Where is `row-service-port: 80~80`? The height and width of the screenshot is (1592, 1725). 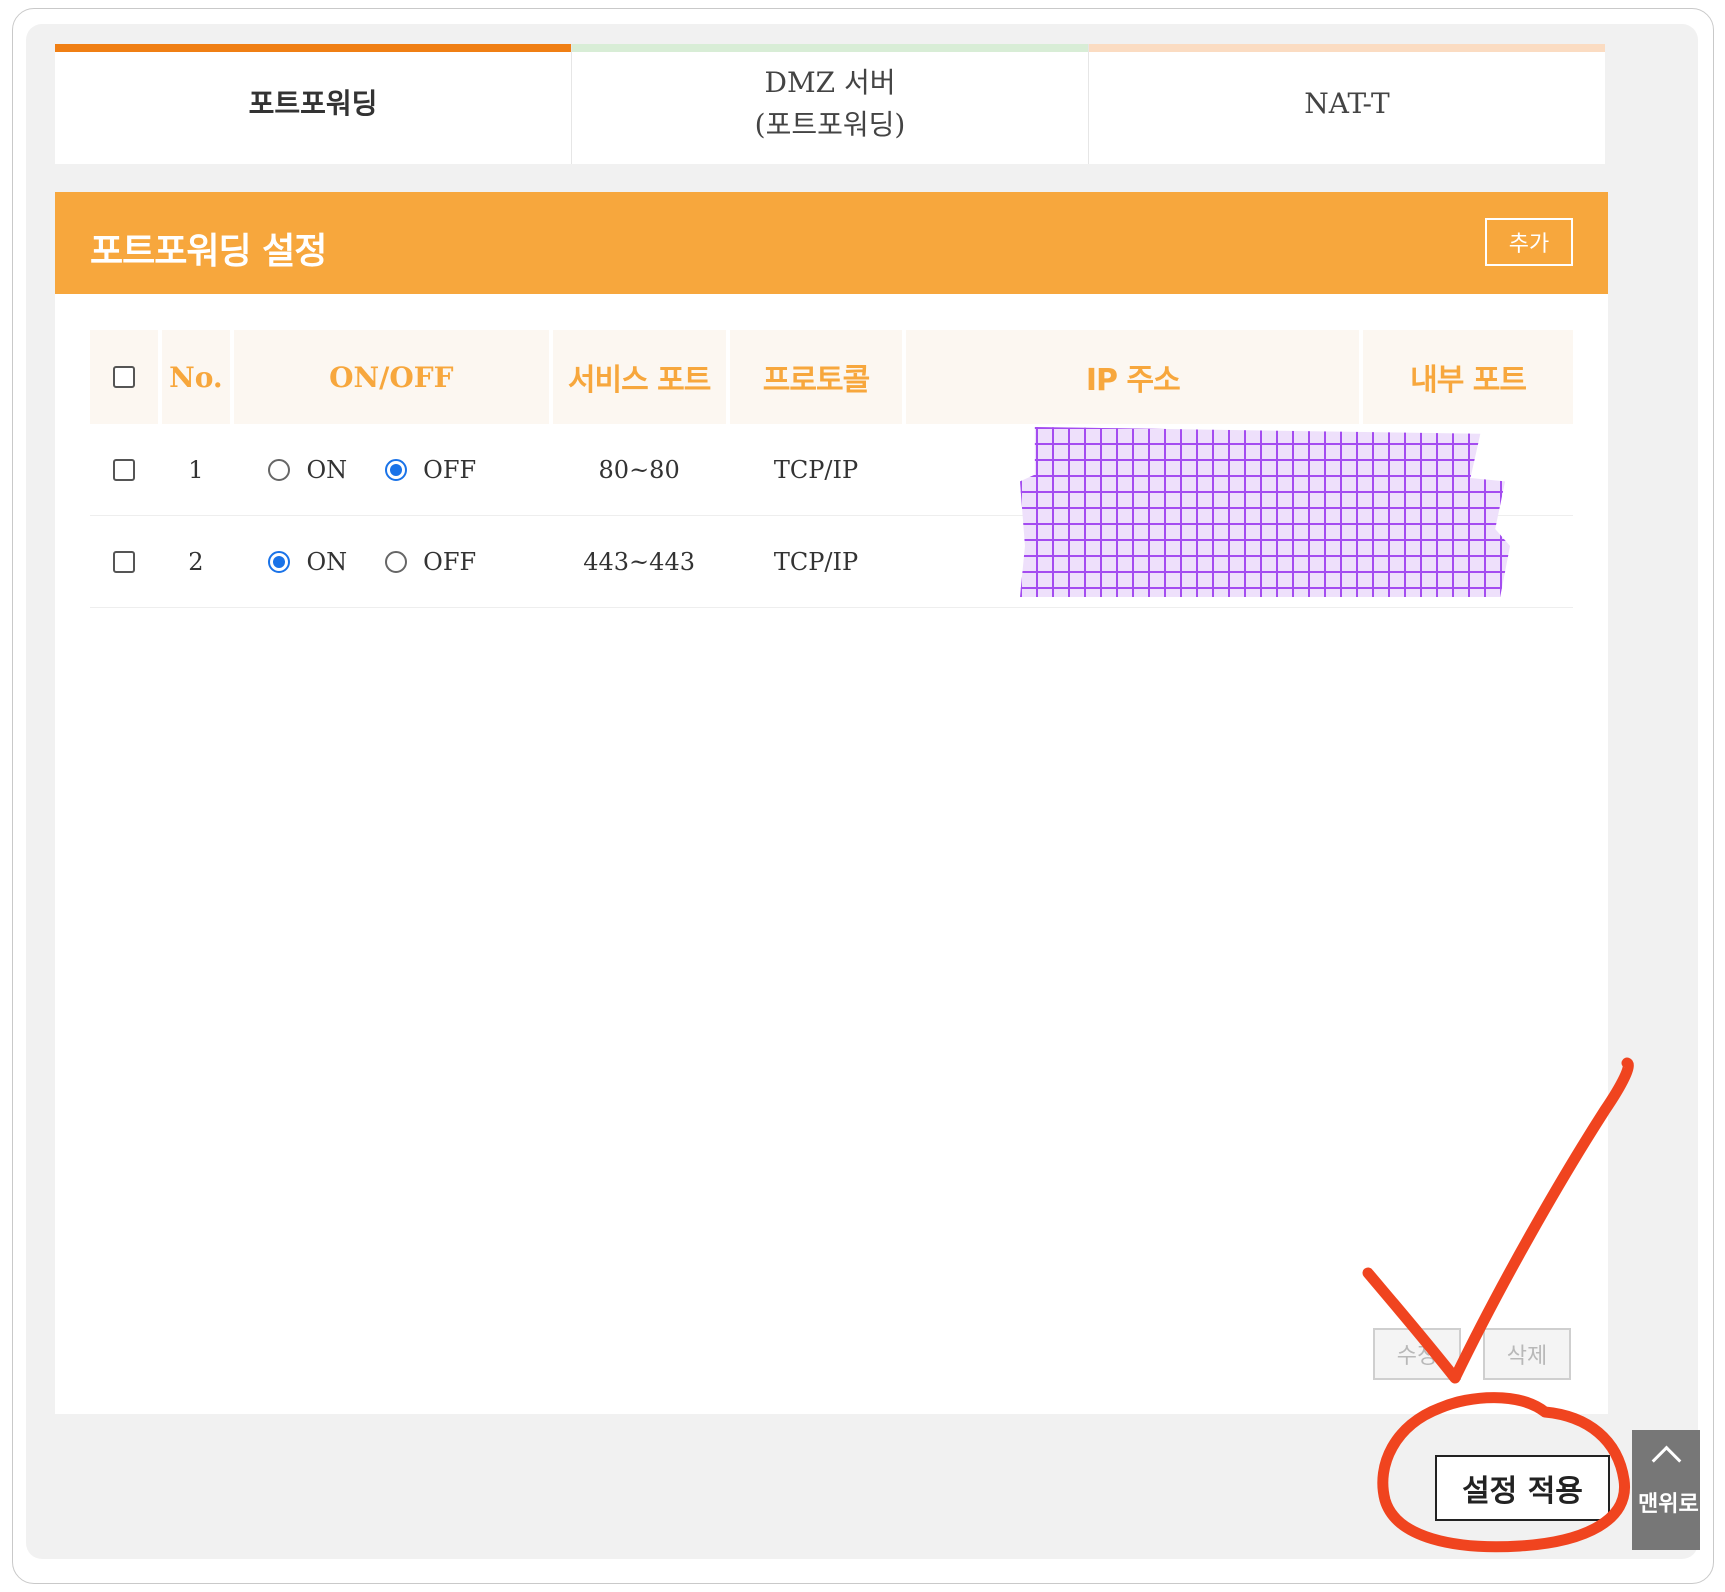
row-service-port: 80~80 is located at coordinates (639, 469).